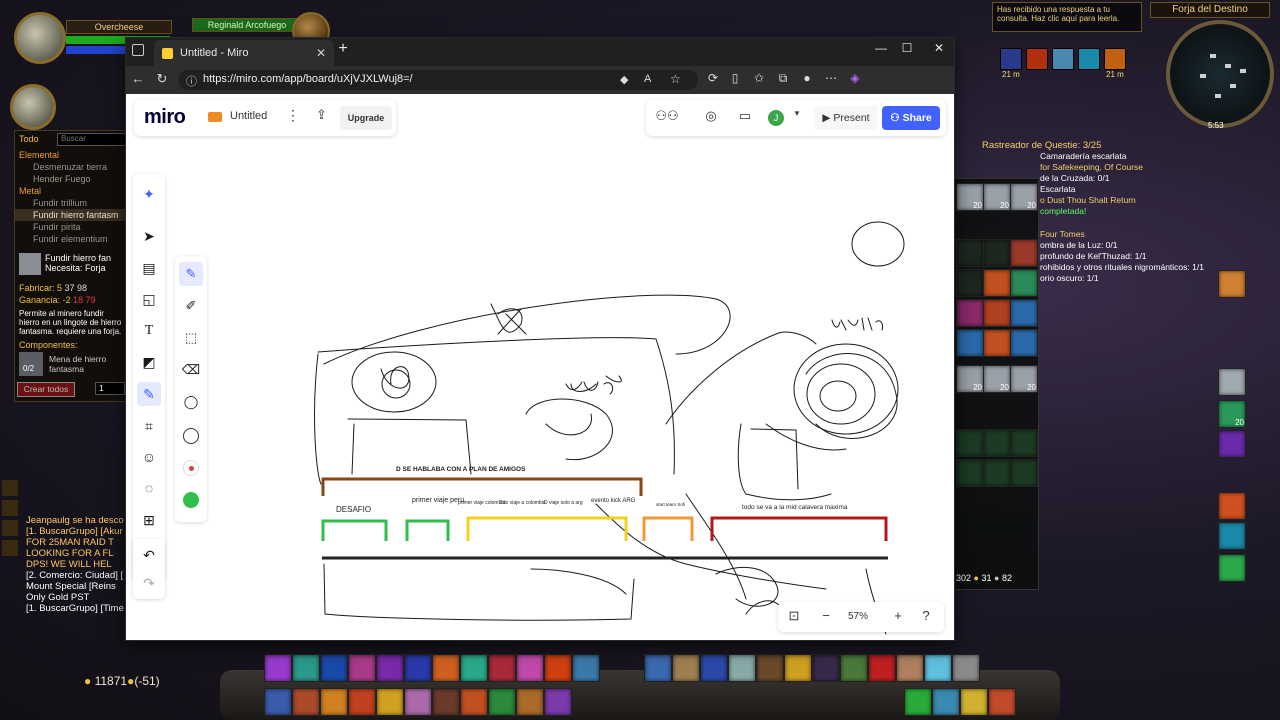  Describe the element at coordinates (72, 215) in the screenshot. I see `recipe-item-selected: Fundir hierro fantasm` at that location.